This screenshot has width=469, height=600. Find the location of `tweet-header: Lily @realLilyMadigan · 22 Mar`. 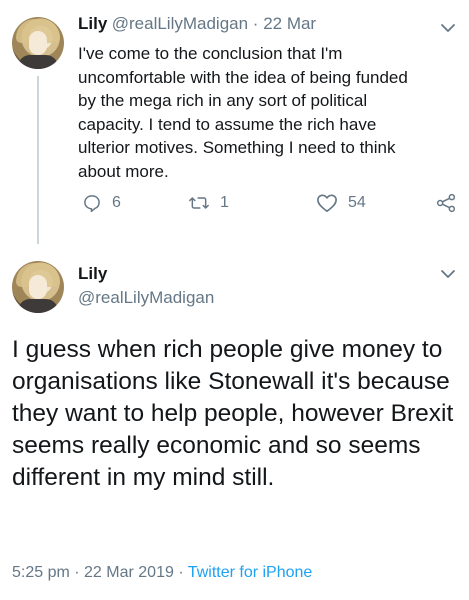

tweet-header: Lily @realLilyMadigan · 22 Mar is located at coordinates (197, 24).